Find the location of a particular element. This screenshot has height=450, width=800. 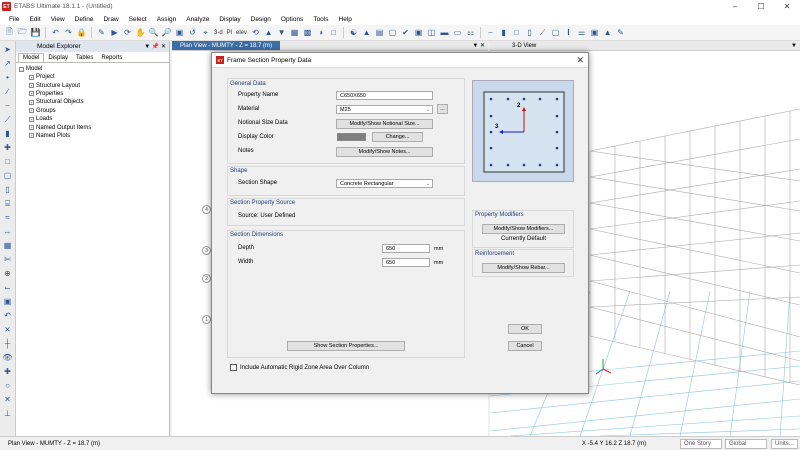

menu-design: Design is located at coordinates (261, 19).